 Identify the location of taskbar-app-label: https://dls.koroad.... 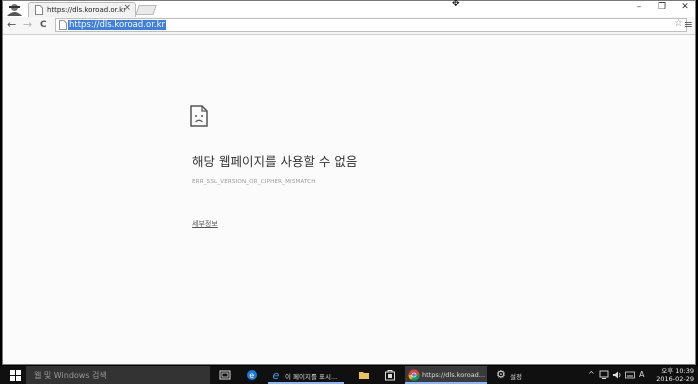
(454, 375).